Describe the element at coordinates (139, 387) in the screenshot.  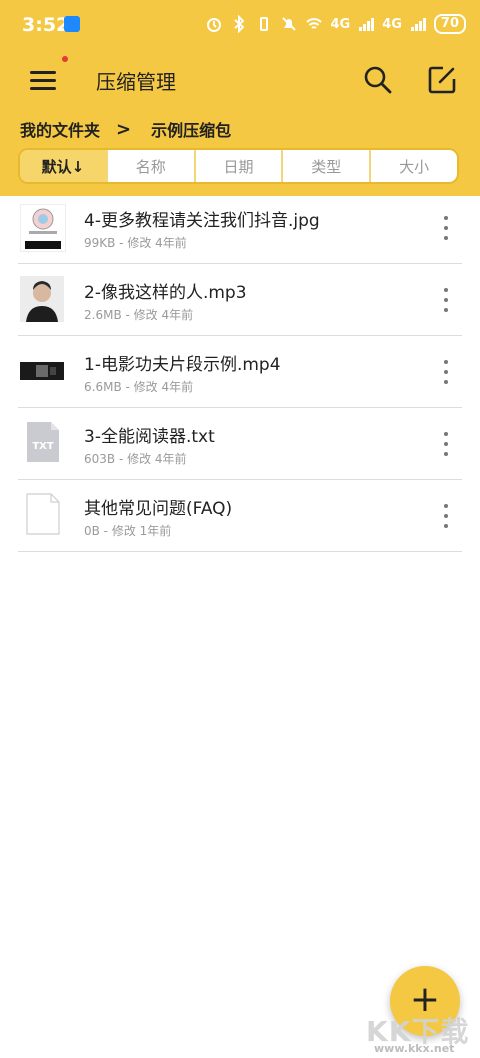
I see `file-meta: 6.6MB - 修改 4年前` at that location.